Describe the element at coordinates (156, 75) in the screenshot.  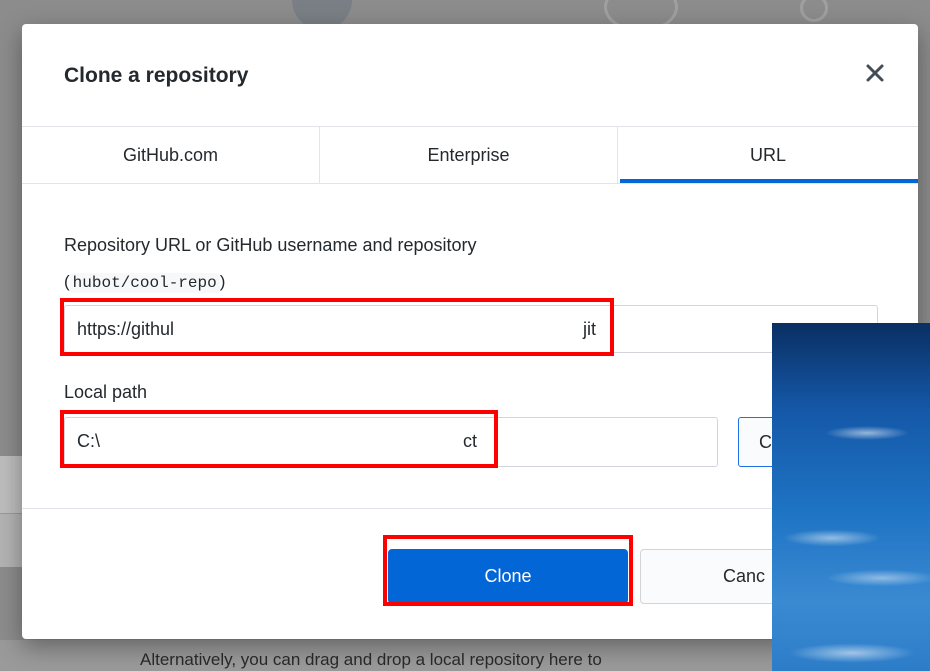
I see `dialog-title: Clone a repository` at that location.